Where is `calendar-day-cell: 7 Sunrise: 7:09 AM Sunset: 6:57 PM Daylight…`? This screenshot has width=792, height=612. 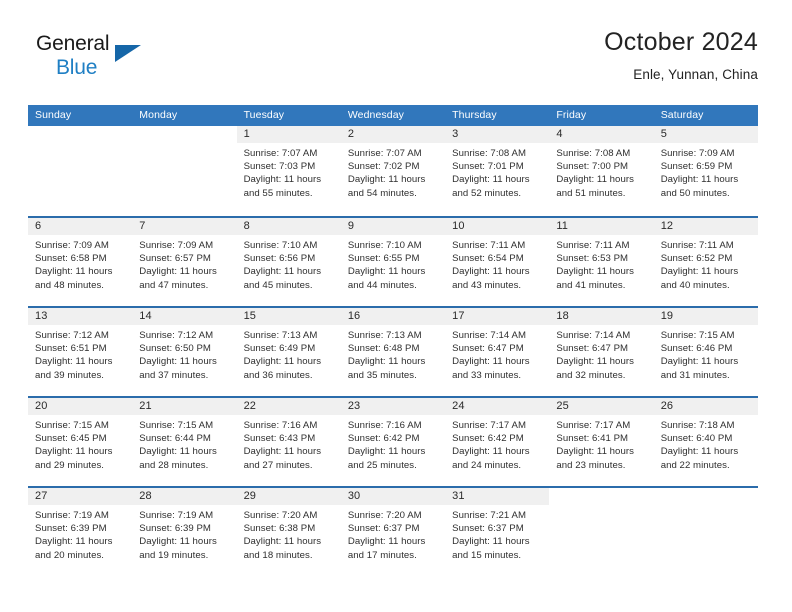
calendar-day-cell: 7 Sunrise: 7:09 AM Sunset: 6:57 PM Daylight… is located at coordinates (184, 262).